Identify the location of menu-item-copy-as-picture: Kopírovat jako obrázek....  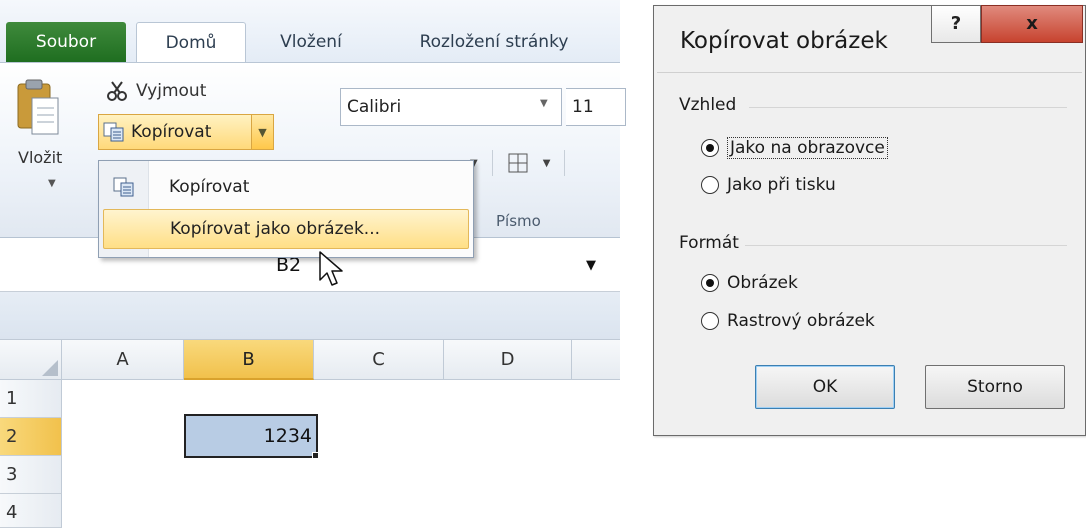
(286, 229).